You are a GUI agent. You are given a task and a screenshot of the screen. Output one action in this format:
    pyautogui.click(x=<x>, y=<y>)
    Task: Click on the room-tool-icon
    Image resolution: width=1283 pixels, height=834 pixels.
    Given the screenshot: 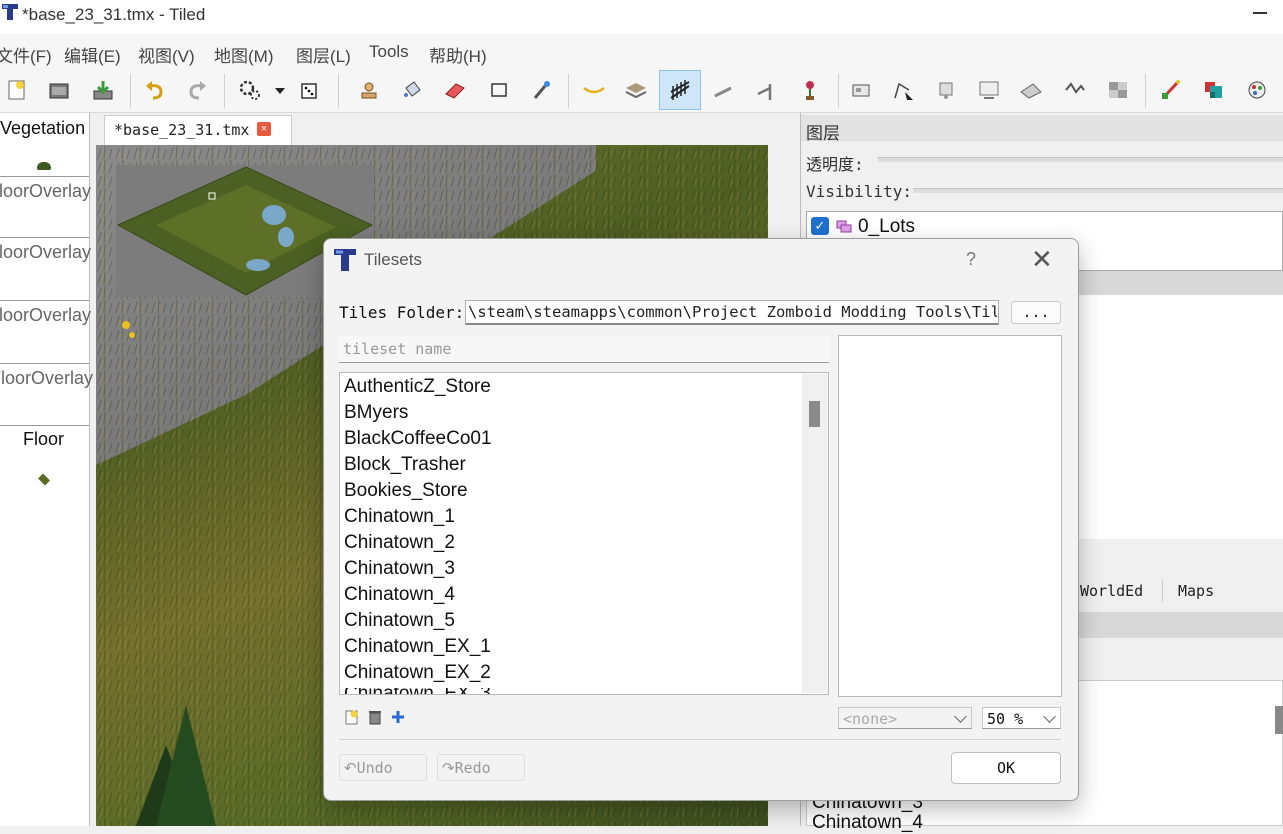 What is the action you would take?
    pyautogui.click(x=946, y=90)
    